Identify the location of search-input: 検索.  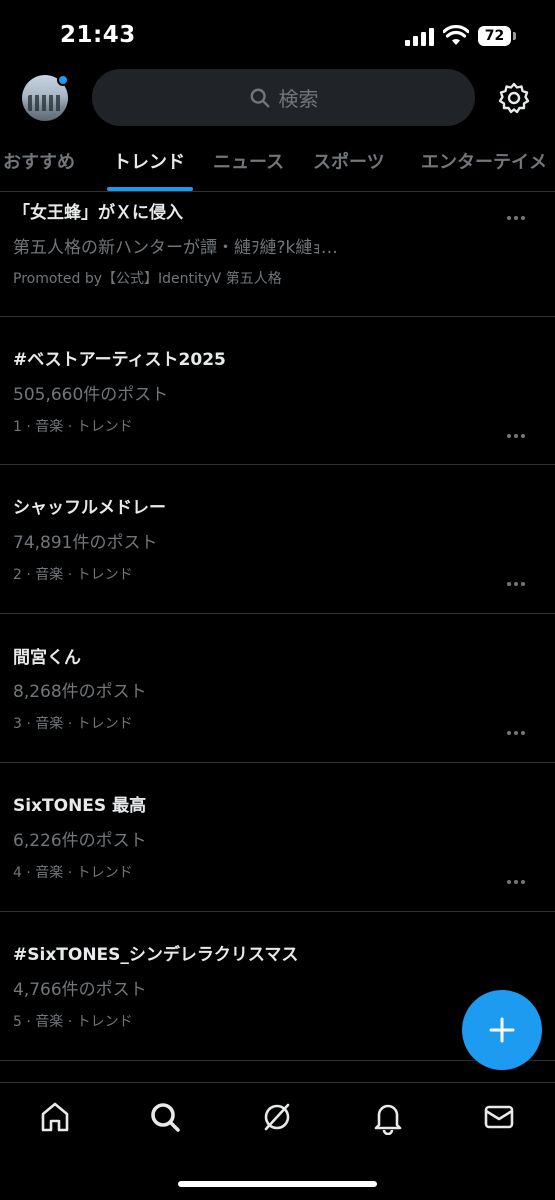
(283, 97).